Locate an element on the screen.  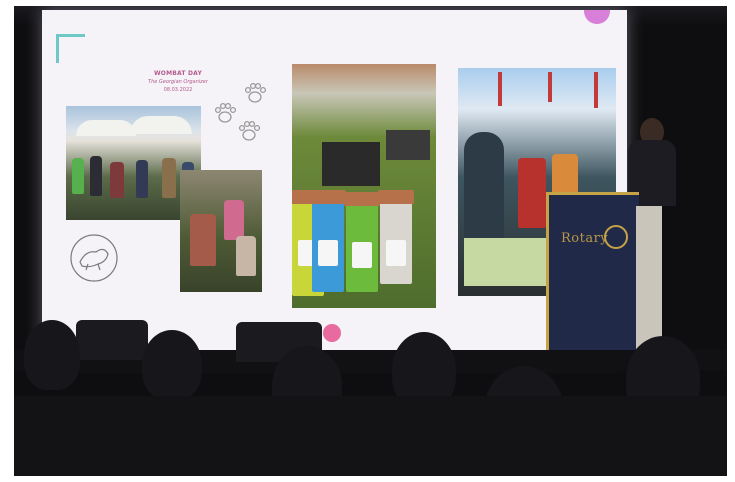
stage-monitor is located at coordinates (112, 340).